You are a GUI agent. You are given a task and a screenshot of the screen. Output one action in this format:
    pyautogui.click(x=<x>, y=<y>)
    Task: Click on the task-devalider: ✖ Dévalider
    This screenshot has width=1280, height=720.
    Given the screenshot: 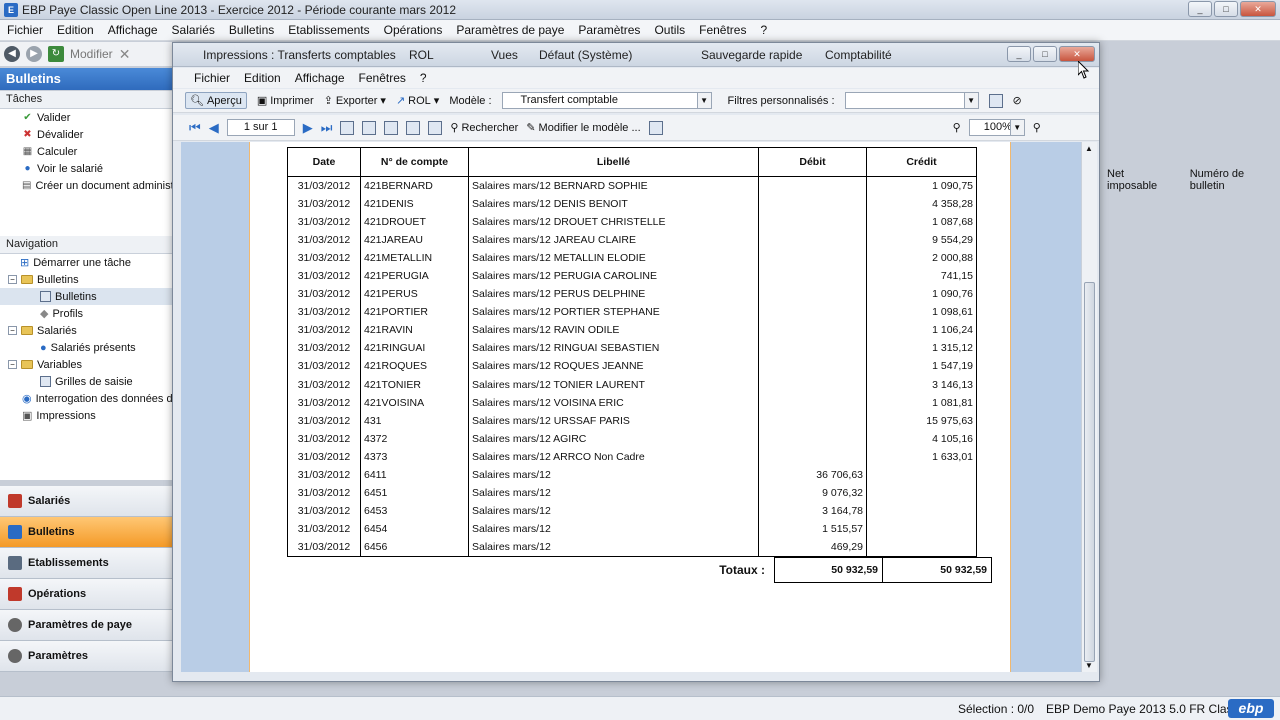 What is the action you would take?
    pyautogui.click(x=89, y=134)
    